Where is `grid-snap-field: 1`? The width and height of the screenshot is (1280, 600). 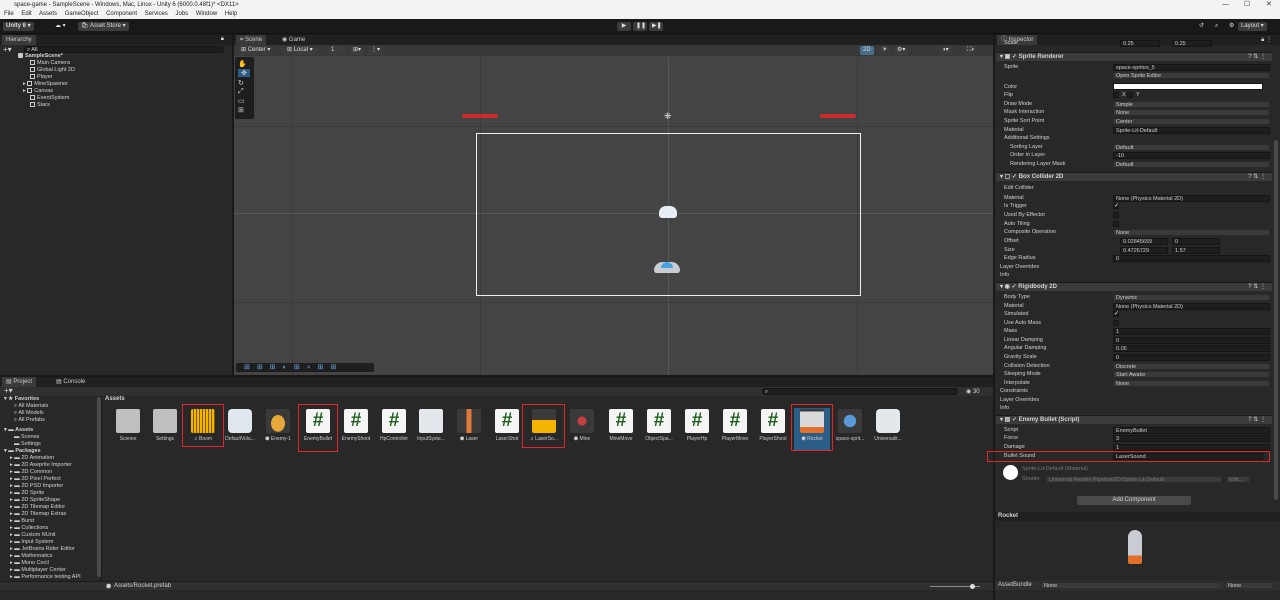 grid-snap-field: 1 is located at coordinates (338, 50).